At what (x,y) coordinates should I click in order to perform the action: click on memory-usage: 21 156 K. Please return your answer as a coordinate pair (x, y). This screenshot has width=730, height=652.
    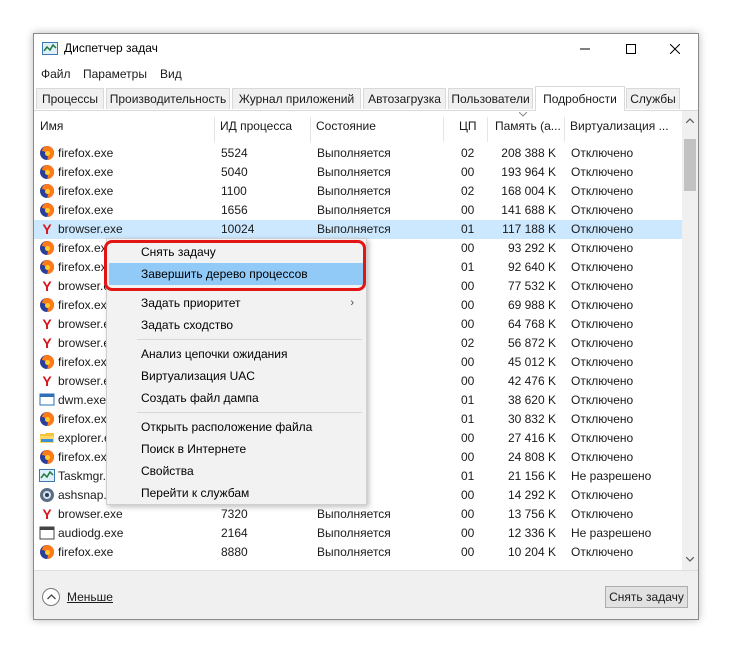
    Looking at the image, I should click on (531, 476).